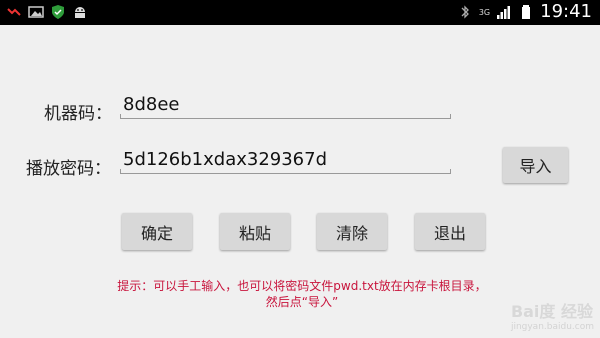 This screenshot has width=600, height=338. Describe the element at coordinates (68, 169) in the screenshot. I see `play-password-label: 播放密码：` at that location.